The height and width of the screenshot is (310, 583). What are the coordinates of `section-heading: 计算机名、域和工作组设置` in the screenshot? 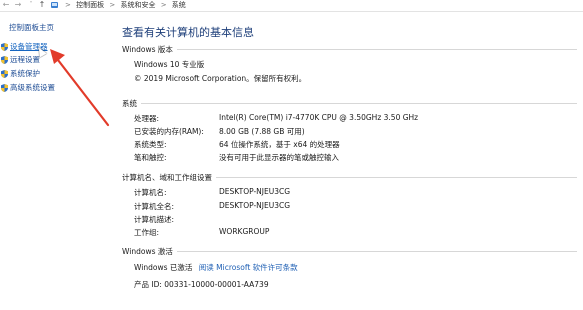 It's located at (349, 177).